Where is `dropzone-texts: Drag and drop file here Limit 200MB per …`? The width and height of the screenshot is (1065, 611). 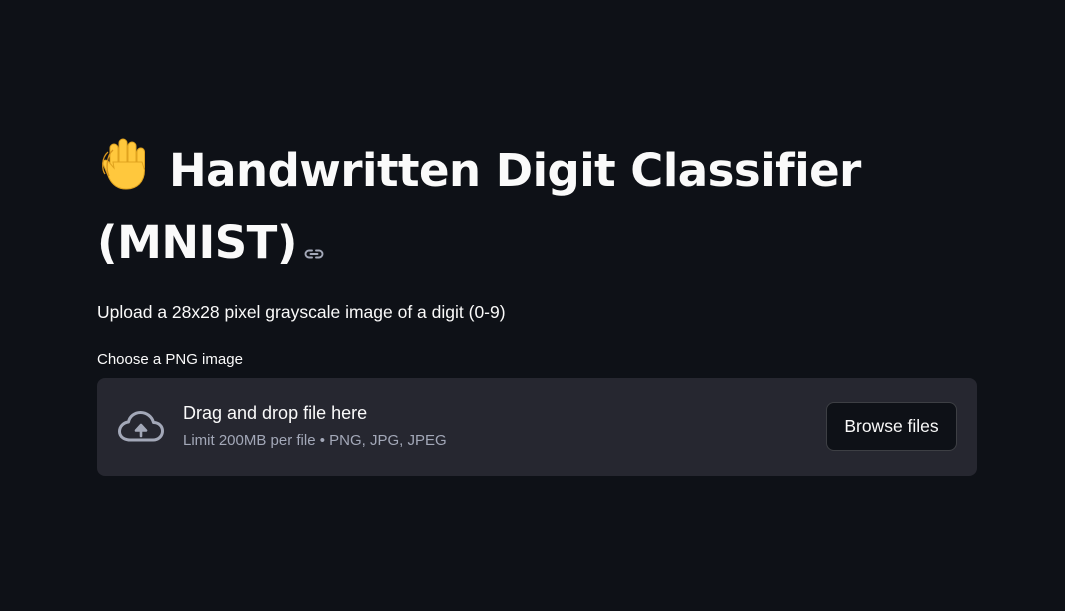 dropzone-texts: Drag and drop file here Limit 200MB per … is located at coordinates (315, 426).